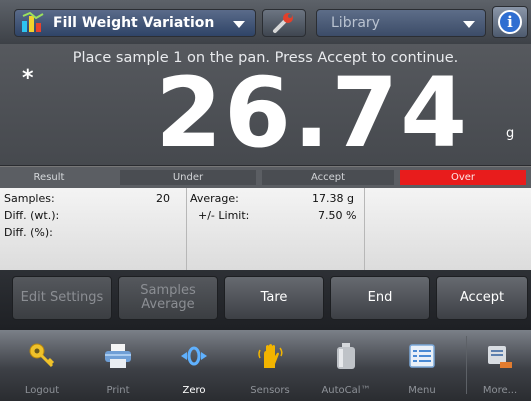 The width and height of the screenshot is (531, 401). Describe the element at coordinates (118, 390) in the screenshot. I see `print-label: Print` at that location.